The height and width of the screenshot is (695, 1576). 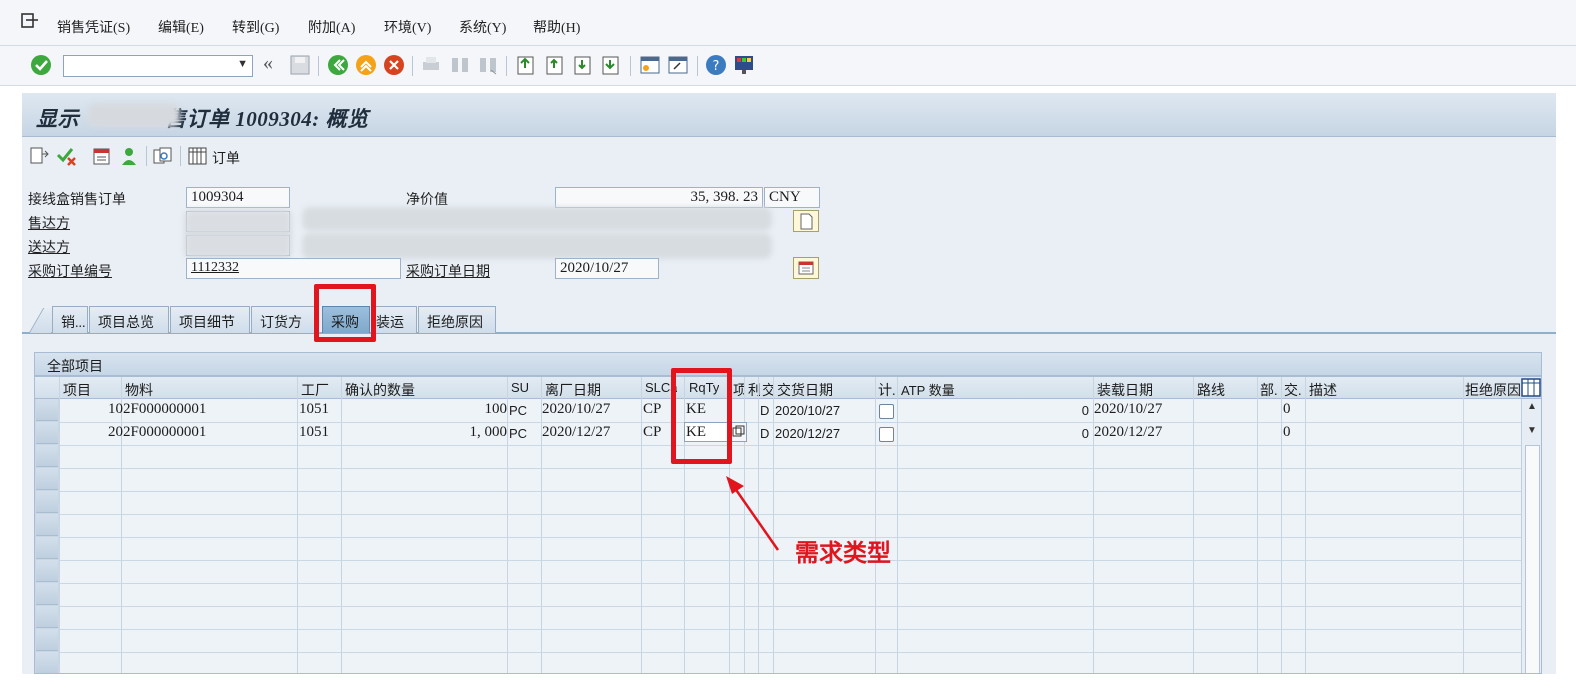 I want to click on chevron-down-icon: ▼, so click(x=242, y=64).